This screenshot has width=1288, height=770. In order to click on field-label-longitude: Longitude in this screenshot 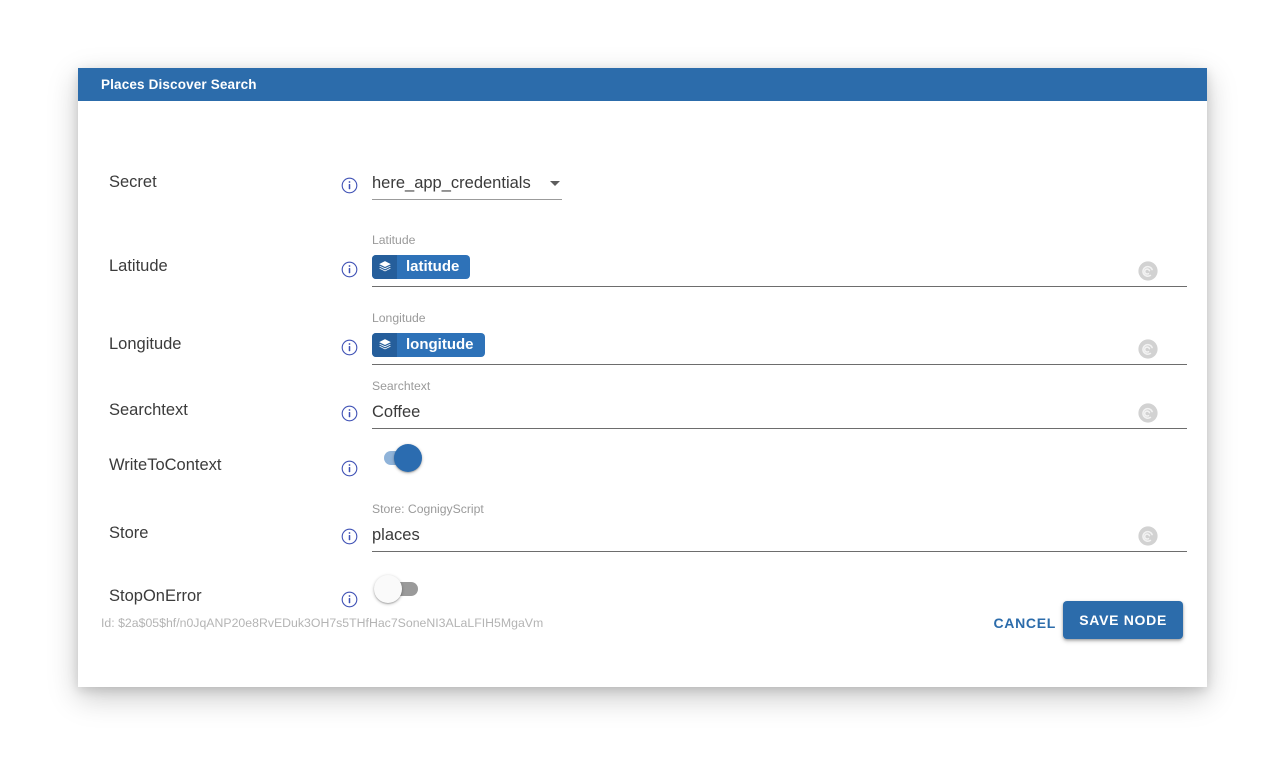, I will do `click(145, 344)`.